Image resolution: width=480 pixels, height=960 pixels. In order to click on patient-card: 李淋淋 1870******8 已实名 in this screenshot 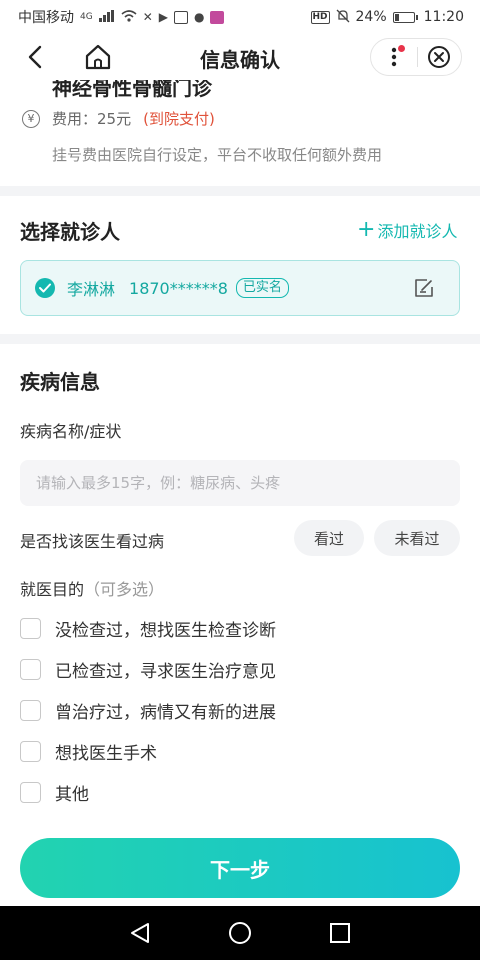, I will do `click(240, 288)`.